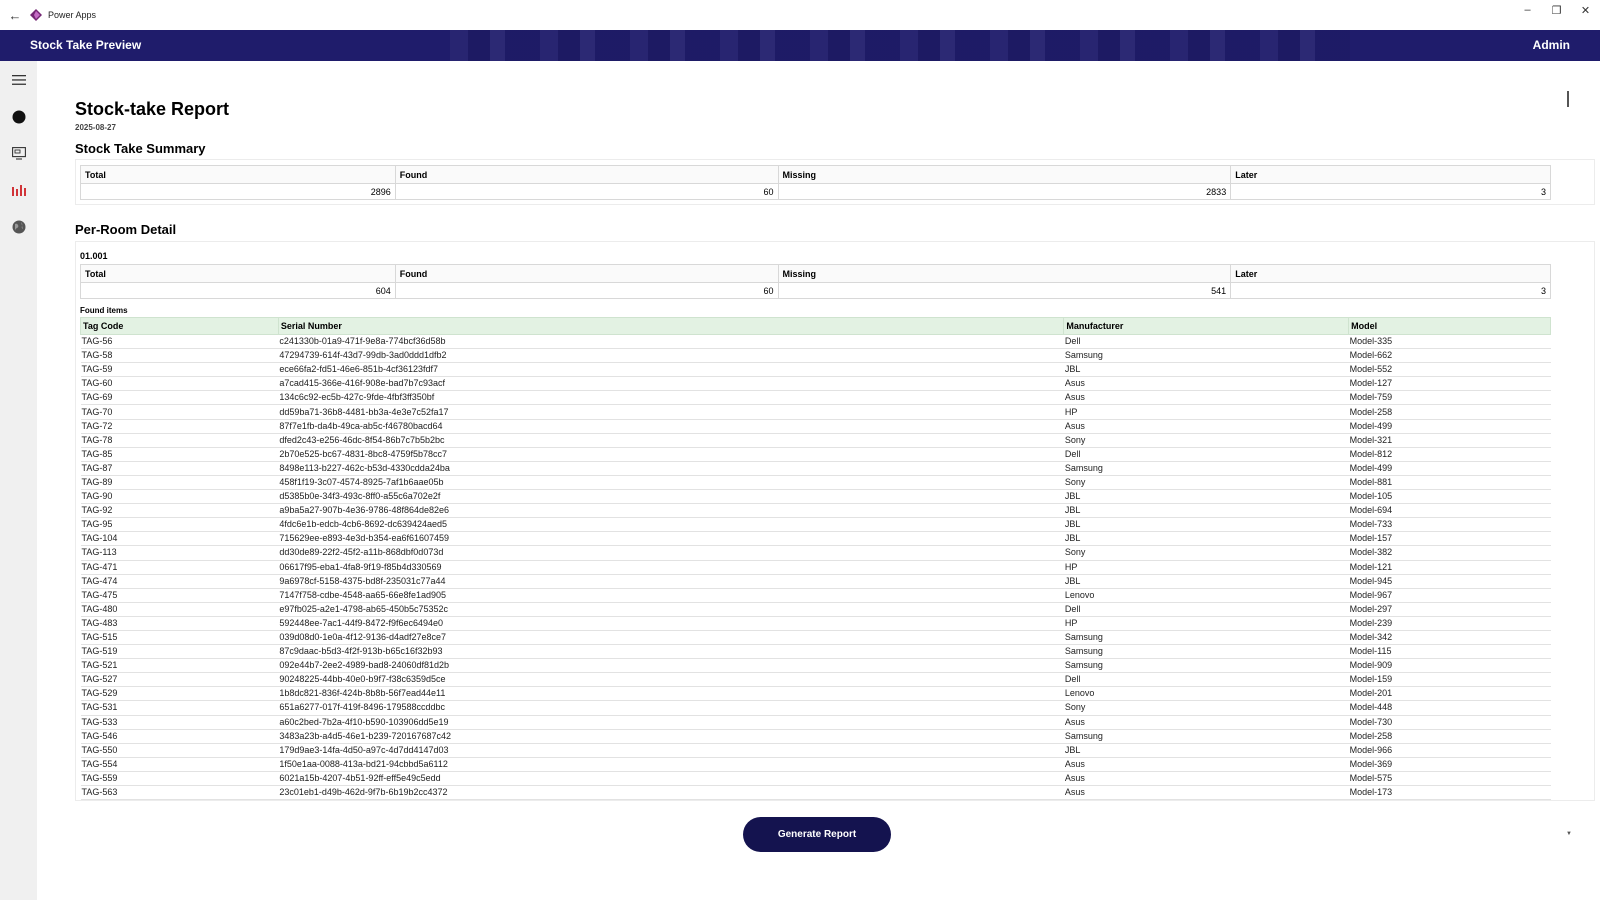  Describe the element at coordinates (1449, 764) in the screenshot. I see `cell-model: Model-369` at that location.